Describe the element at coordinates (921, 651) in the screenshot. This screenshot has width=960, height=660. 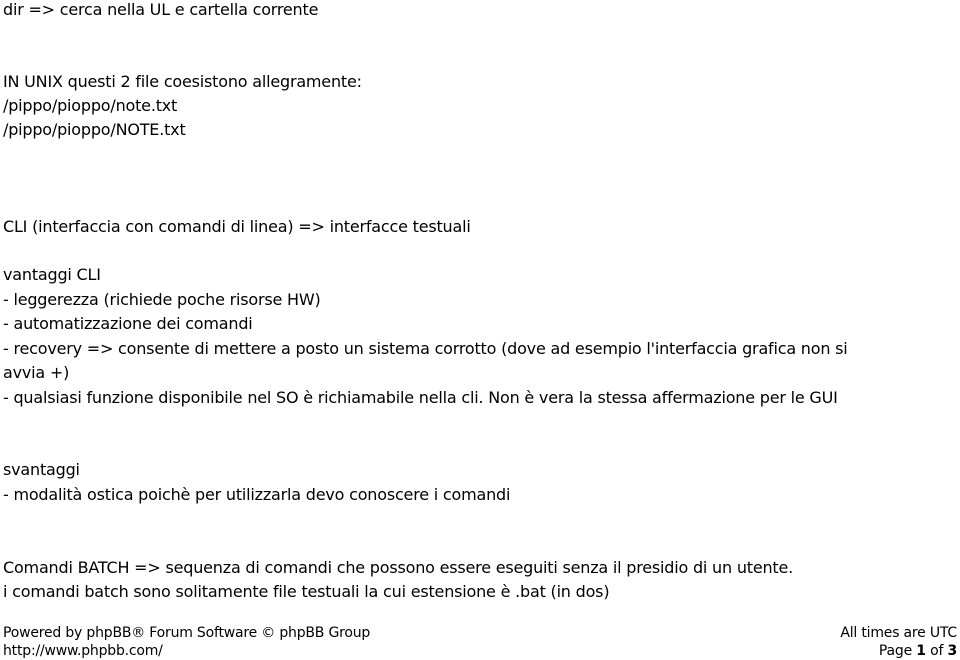
I see `page-current: 1` at that location.